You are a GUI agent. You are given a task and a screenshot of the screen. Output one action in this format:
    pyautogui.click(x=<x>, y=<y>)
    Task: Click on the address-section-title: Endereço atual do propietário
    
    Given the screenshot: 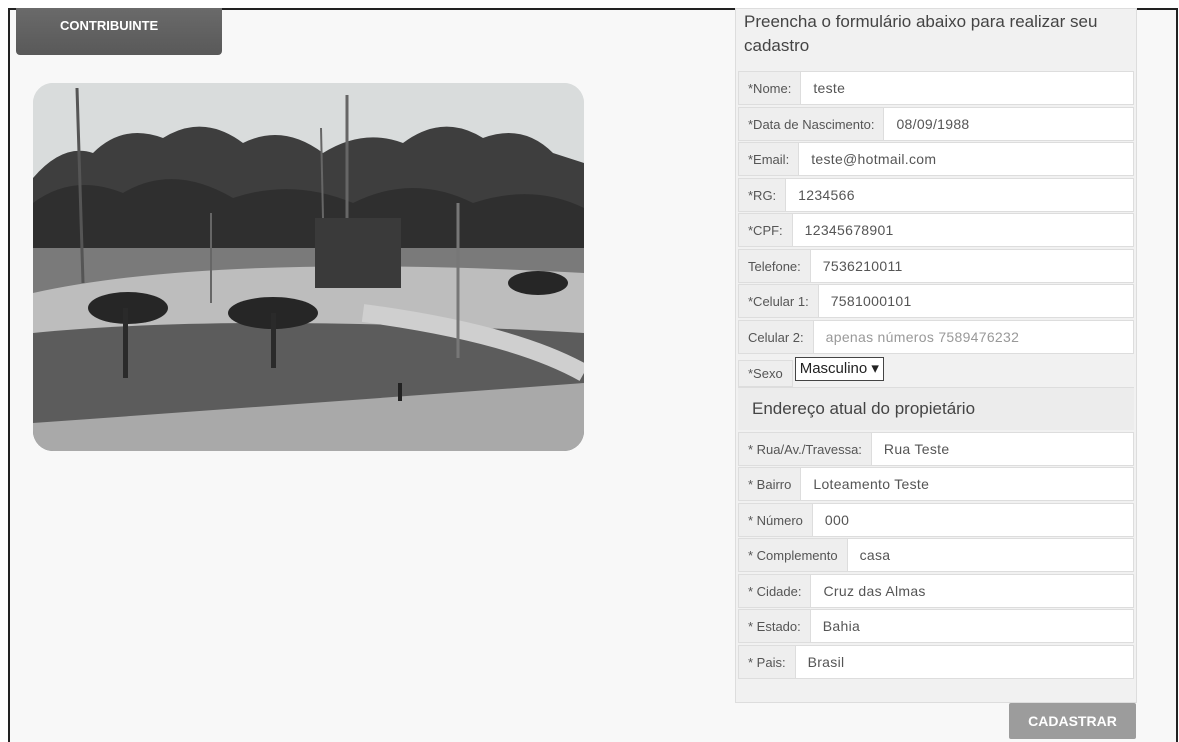 What is the action you would take?
    pyautogui.click(x=936, y=408)
    